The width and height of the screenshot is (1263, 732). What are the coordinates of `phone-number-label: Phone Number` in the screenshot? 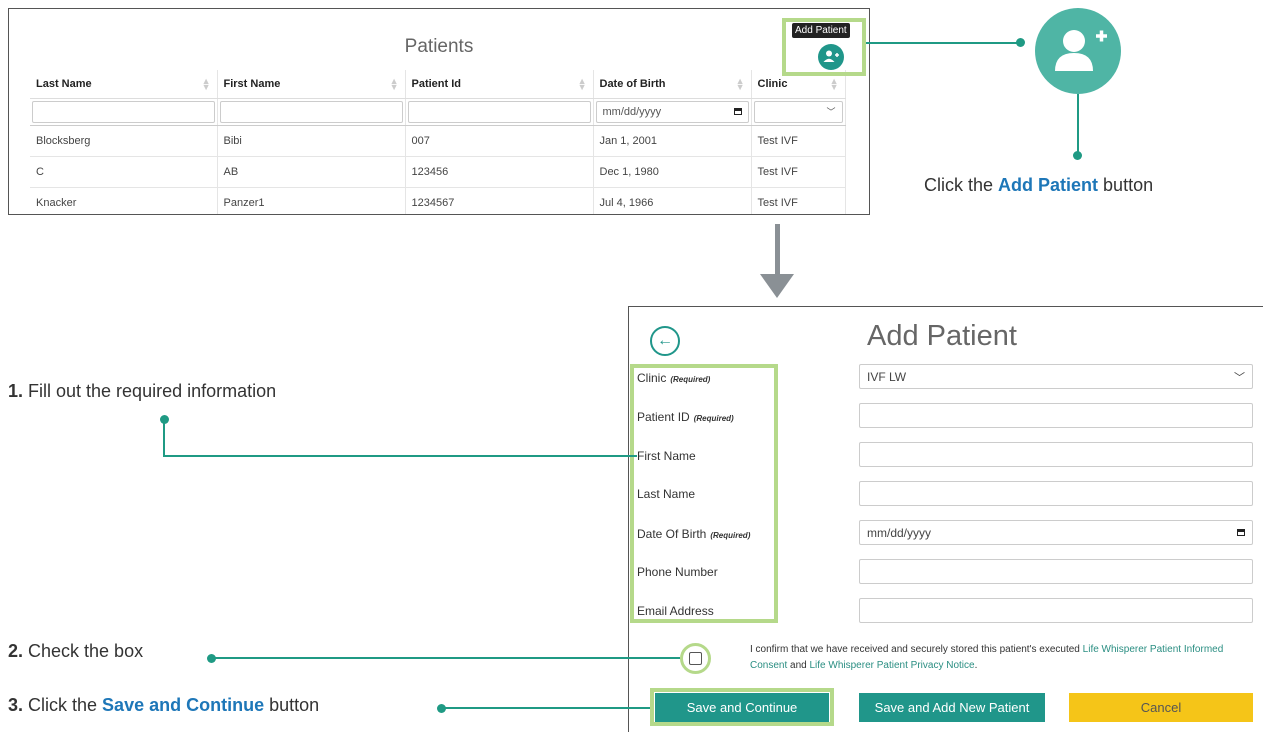 It's located at (677, 572).